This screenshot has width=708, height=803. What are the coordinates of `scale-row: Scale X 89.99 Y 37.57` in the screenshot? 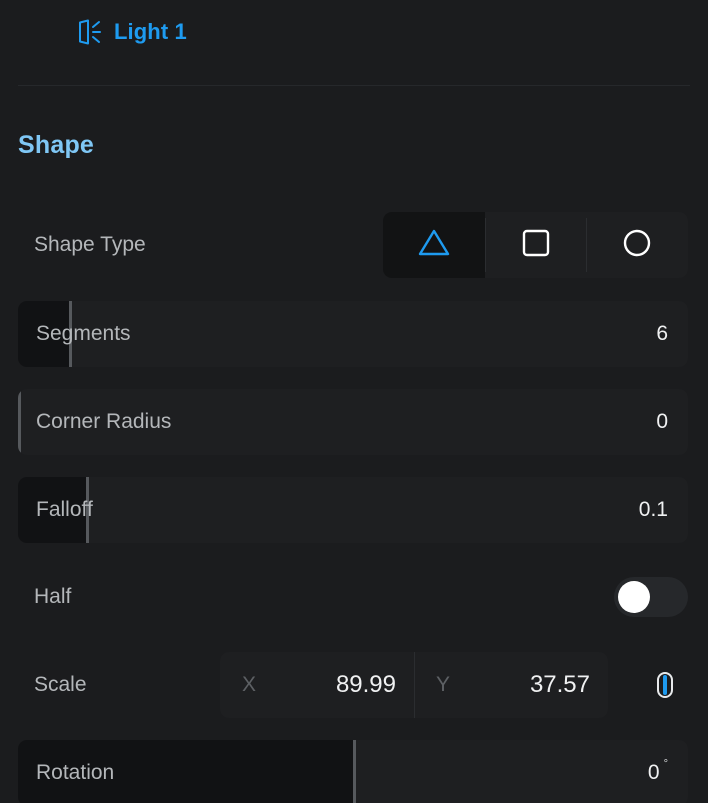 It's located at (353, 685).